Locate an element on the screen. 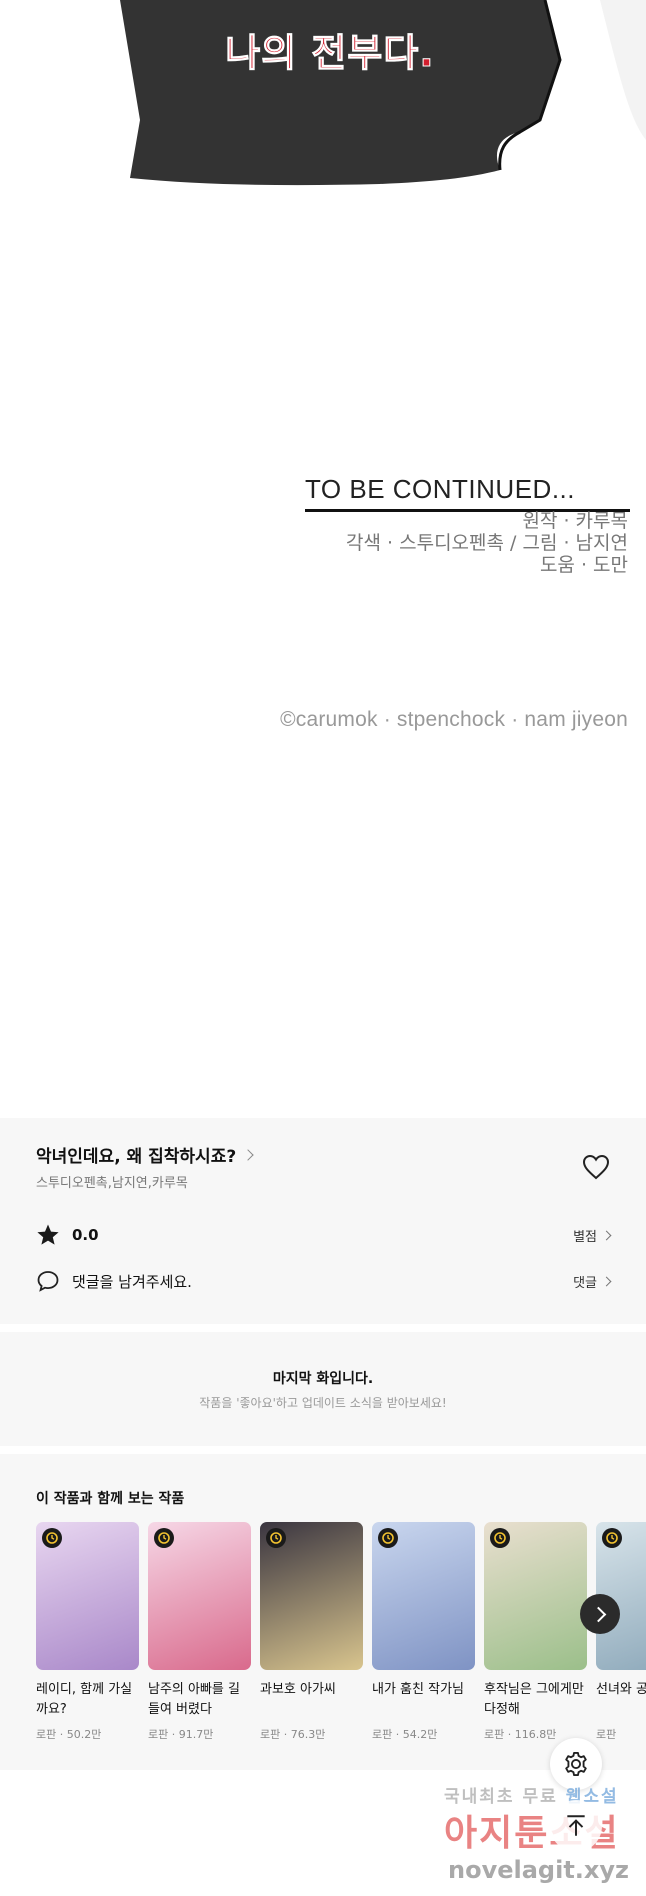  comment-label: 댓글 is located at coordinates (585, 1283).